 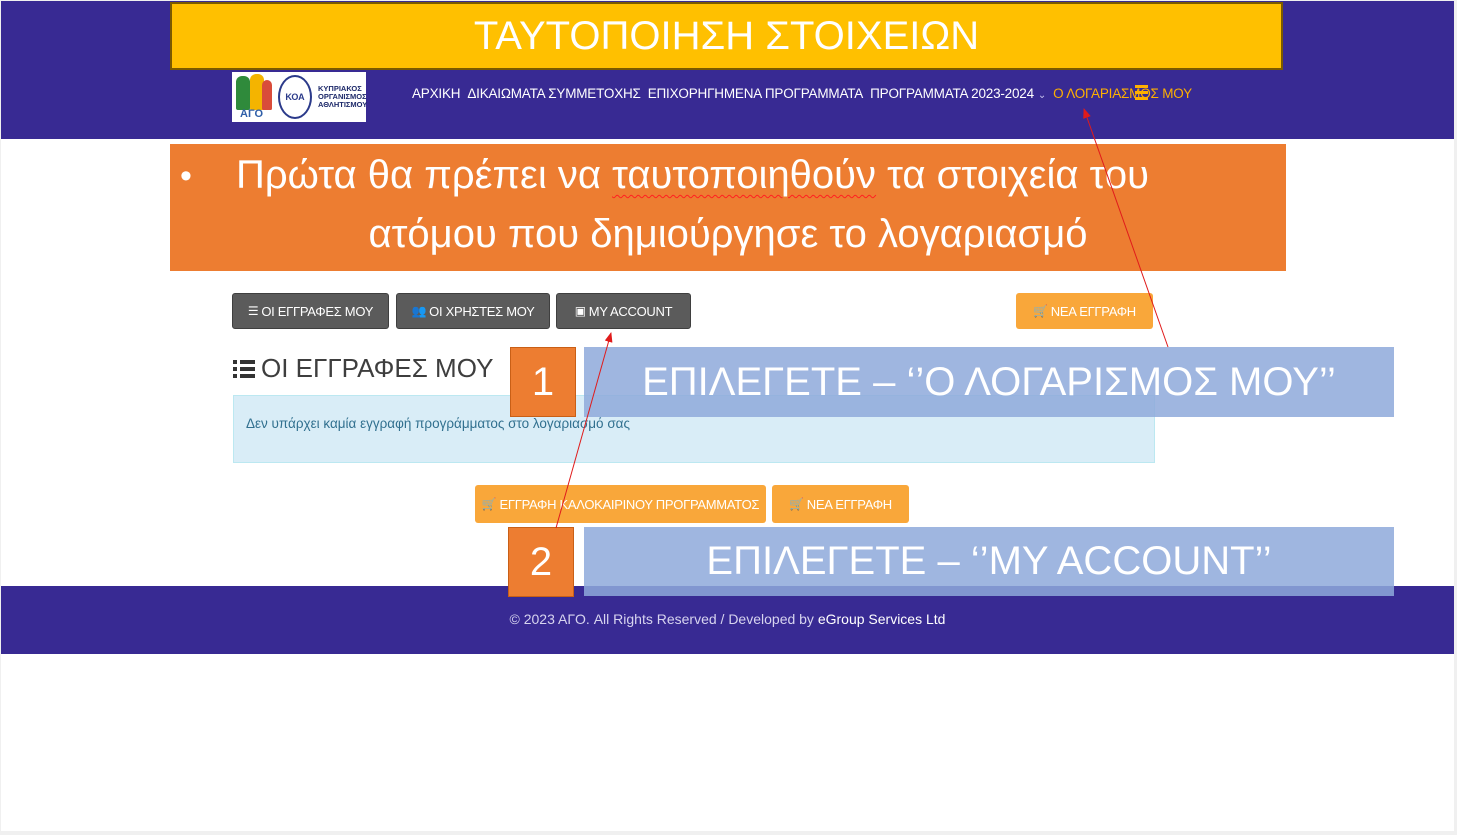 What do you see at coordinates (541, 562) in the screenshot?
I see `step-2-number: 2` at bounding box center [541, 562].